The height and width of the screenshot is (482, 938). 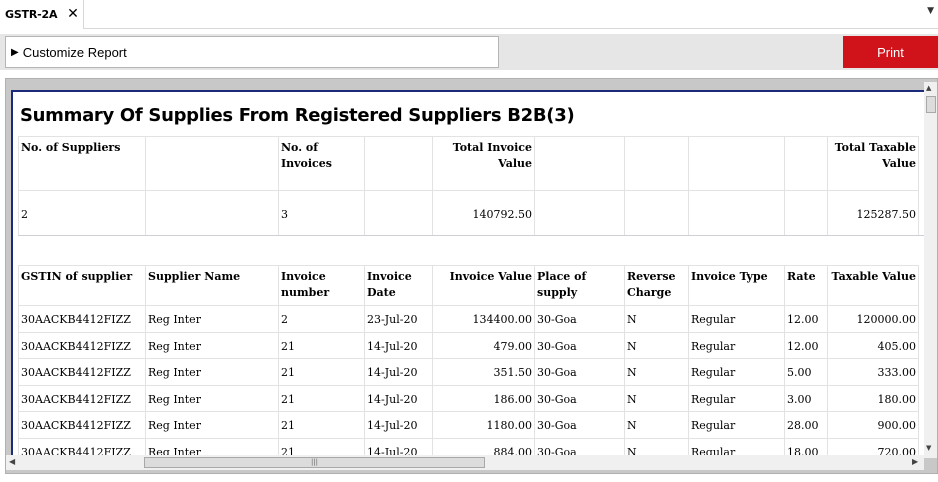 What do you see at coordinates (483, 398) in the screenshot?
I see `table-cell: 186.00` at bounding box center [483, 398].